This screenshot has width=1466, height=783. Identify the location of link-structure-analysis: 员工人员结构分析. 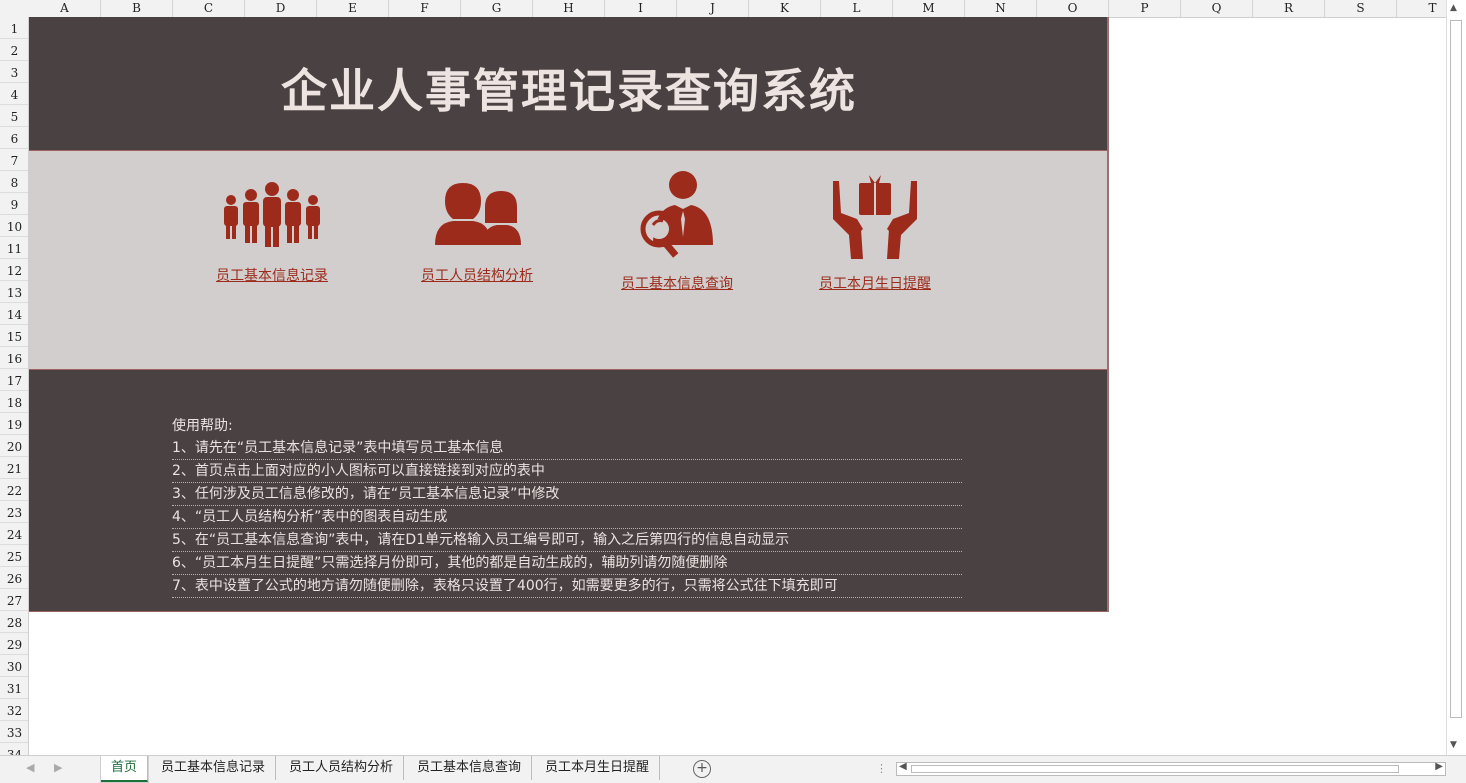
(477, 275).